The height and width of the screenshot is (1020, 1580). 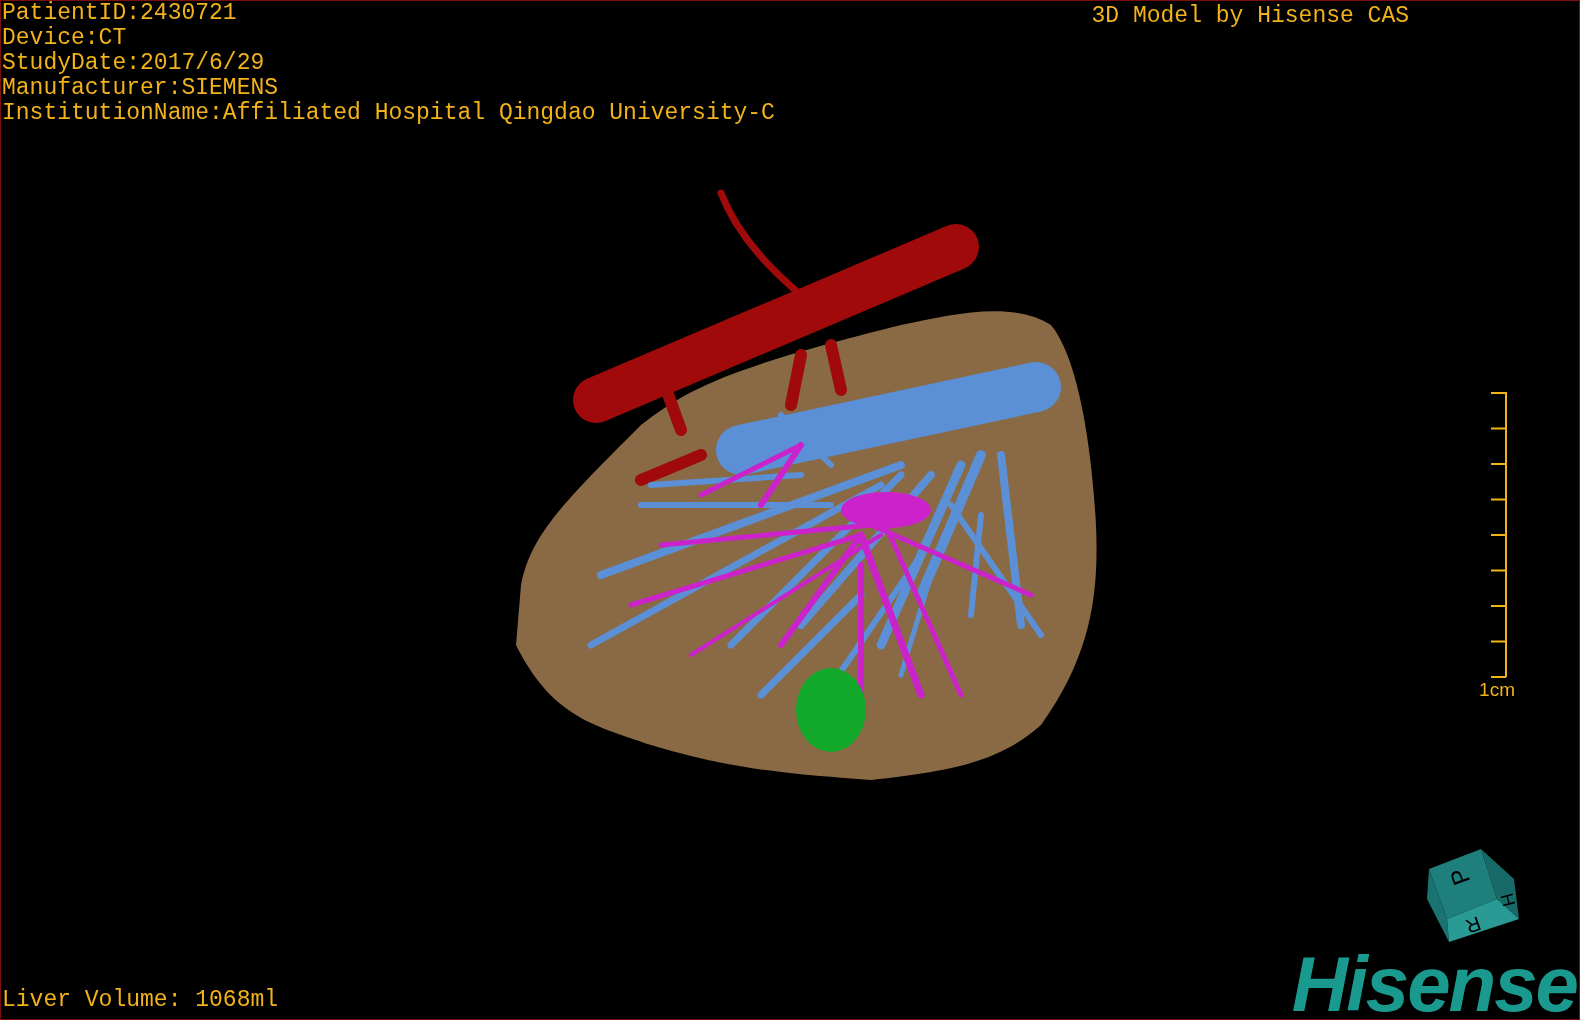 What do you see at coordinates (1497, 690) in the screenshot?
I see `scale-label: 1cm` at bounding box center [1497, 690].